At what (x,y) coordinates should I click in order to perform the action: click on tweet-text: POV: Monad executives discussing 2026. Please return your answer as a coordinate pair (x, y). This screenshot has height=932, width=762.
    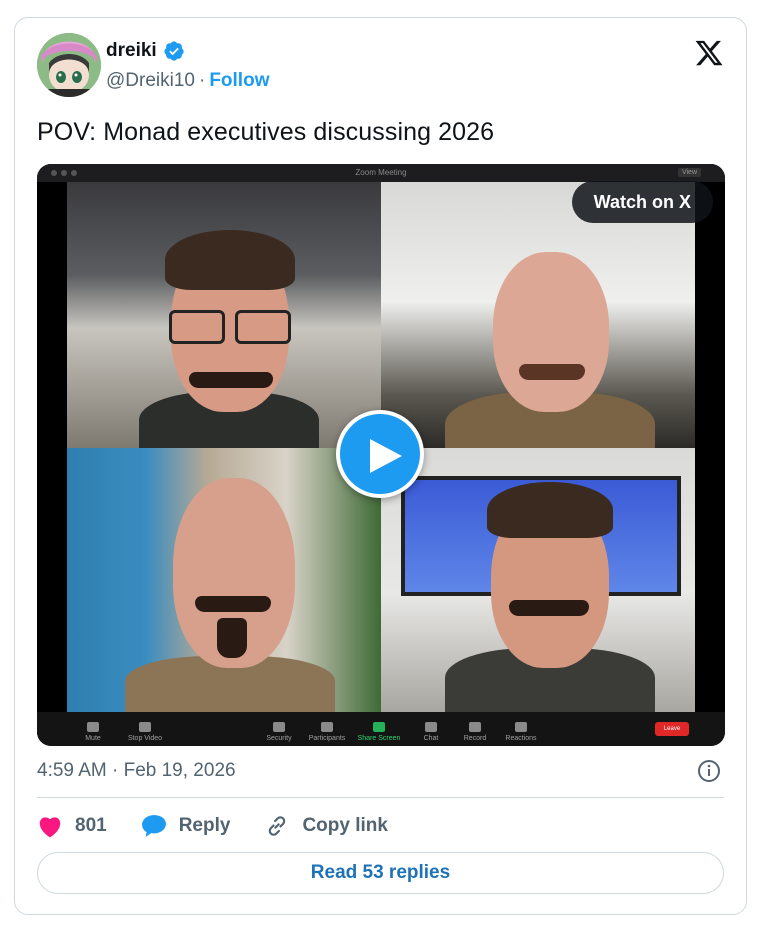
    Looking at the image, I should click on (266, 132).